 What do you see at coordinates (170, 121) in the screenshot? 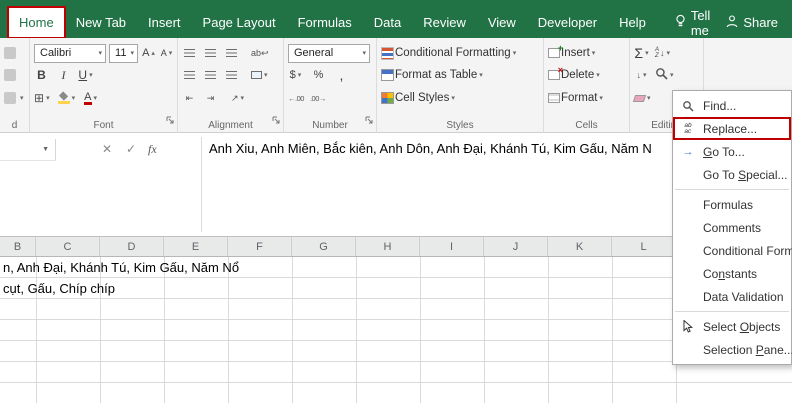
I see `font-dialog-launcher` at bounding box center [170, 121].